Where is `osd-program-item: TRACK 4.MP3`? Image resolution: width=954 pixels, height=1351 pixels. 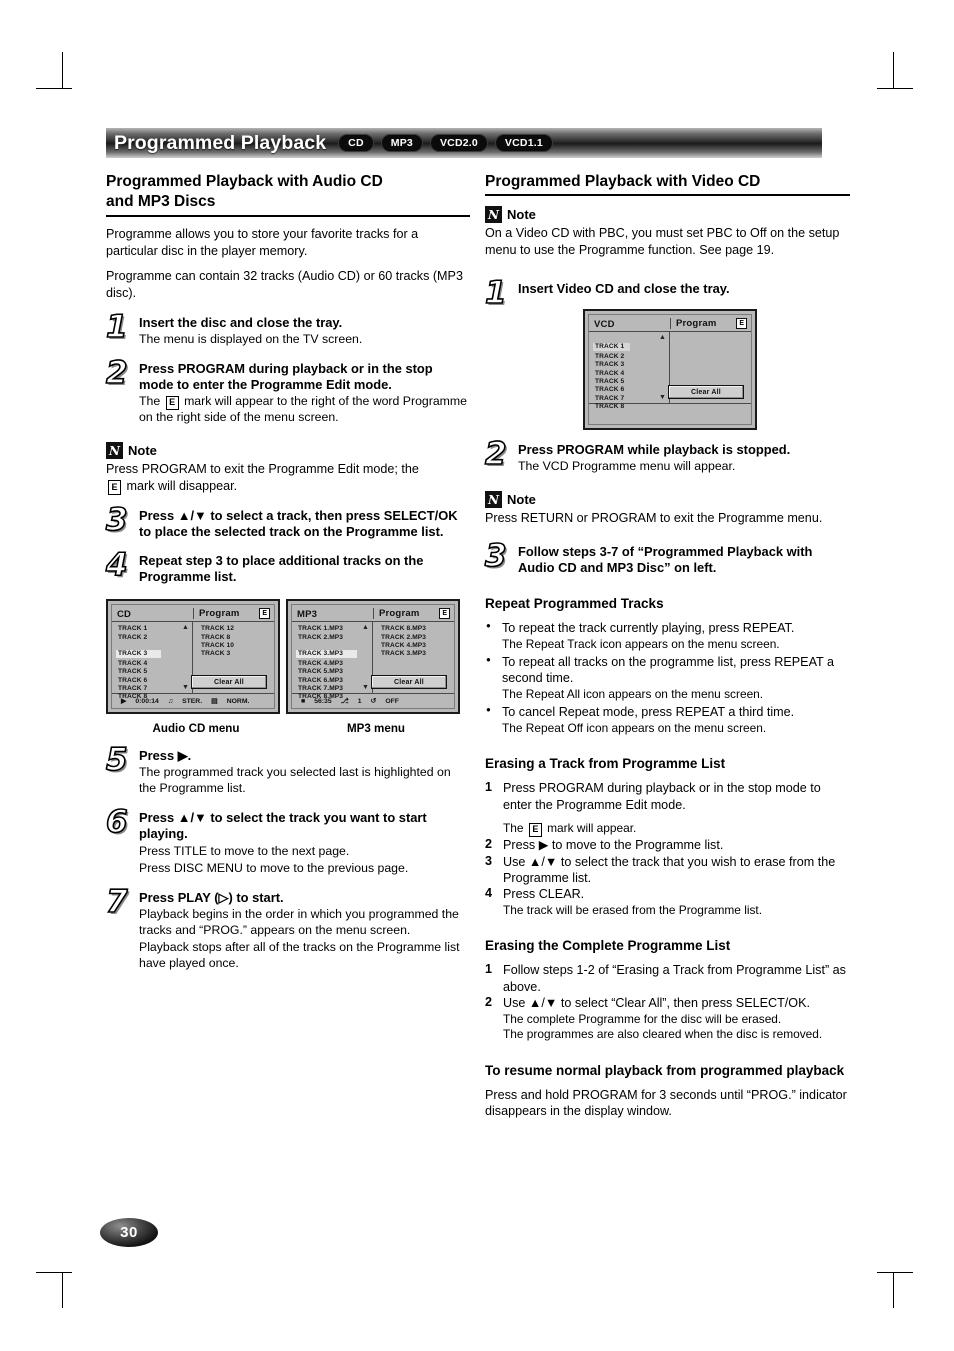
osd-program-item: TRACK 4.MP3 is located at coordinates (417, 646).